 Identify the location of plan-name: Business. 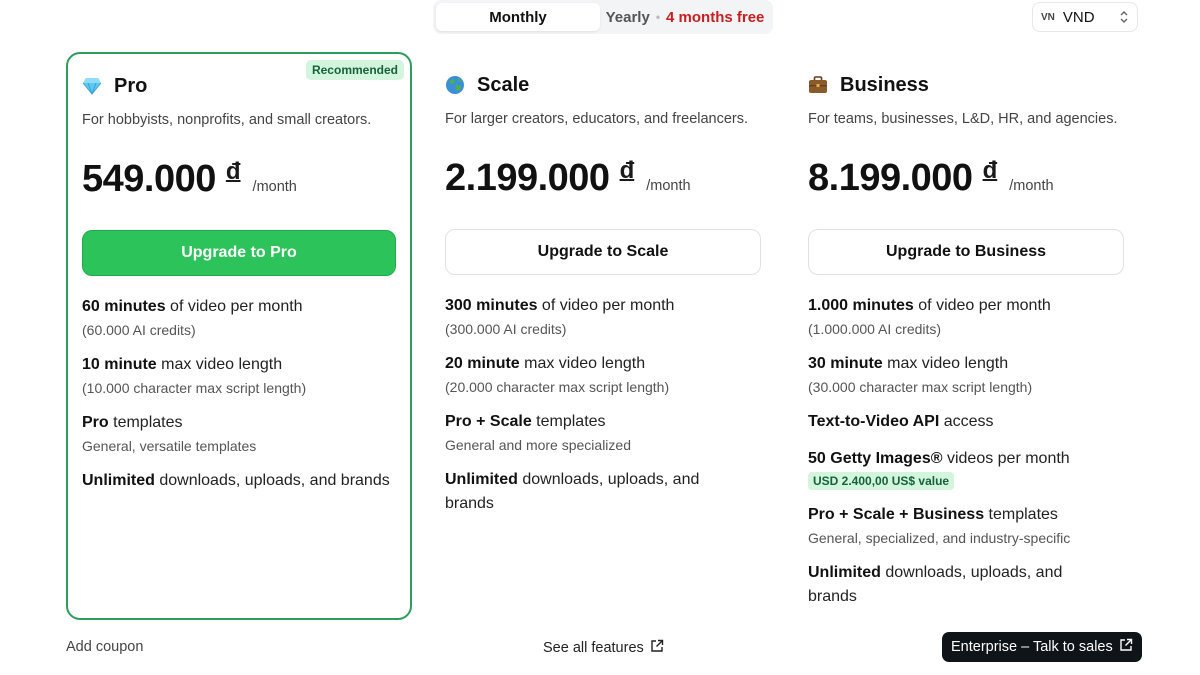
(884, 84).